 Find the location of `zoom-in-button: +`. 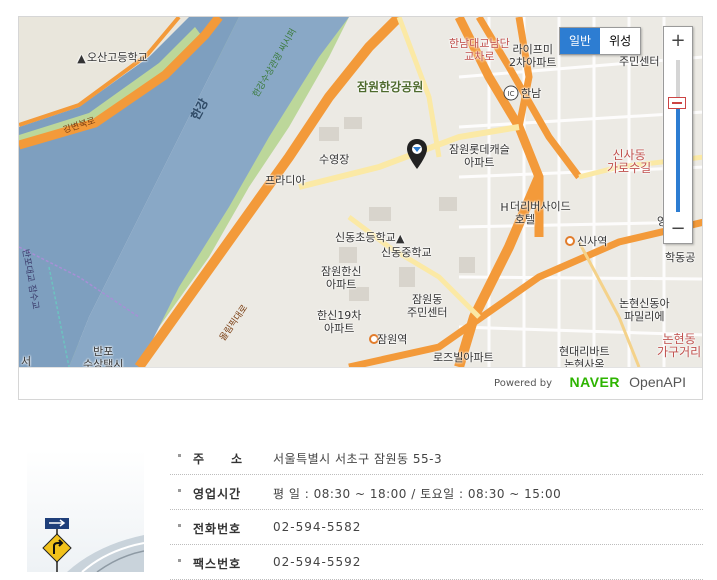

zoom-in-button: + is located at coordinates (678, 41).